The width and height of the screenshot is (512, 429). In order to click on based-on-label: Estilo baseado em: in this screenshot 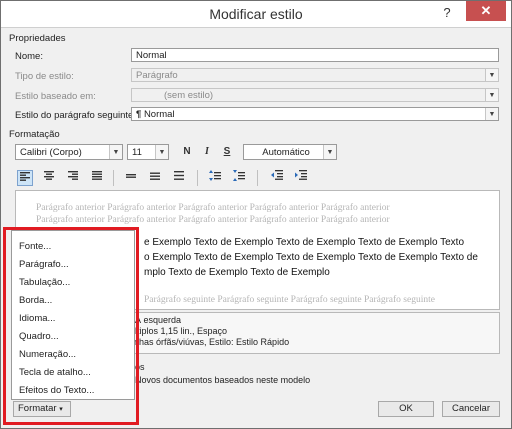, I will do `click(55, 96)`.